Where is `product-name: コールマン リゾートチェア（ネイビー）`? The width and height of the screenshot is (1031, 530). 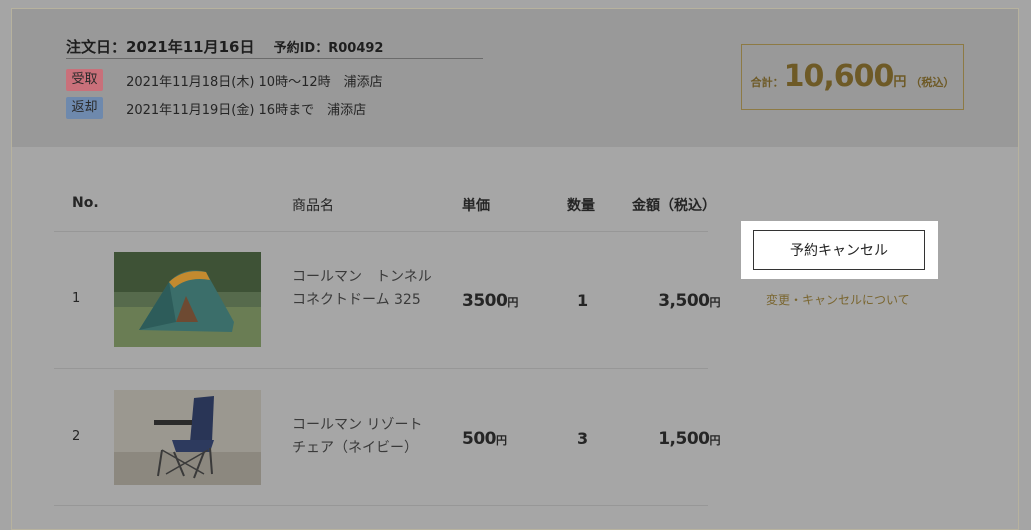
product-name: コールマン リゾートチェア（ネイビー） is located at coordinates (357, 436).